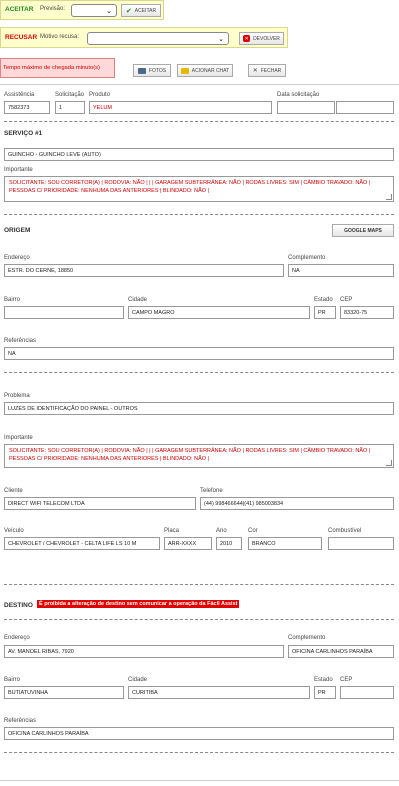  I want to click on origem-title: ORIGEM, so click(17, 230).